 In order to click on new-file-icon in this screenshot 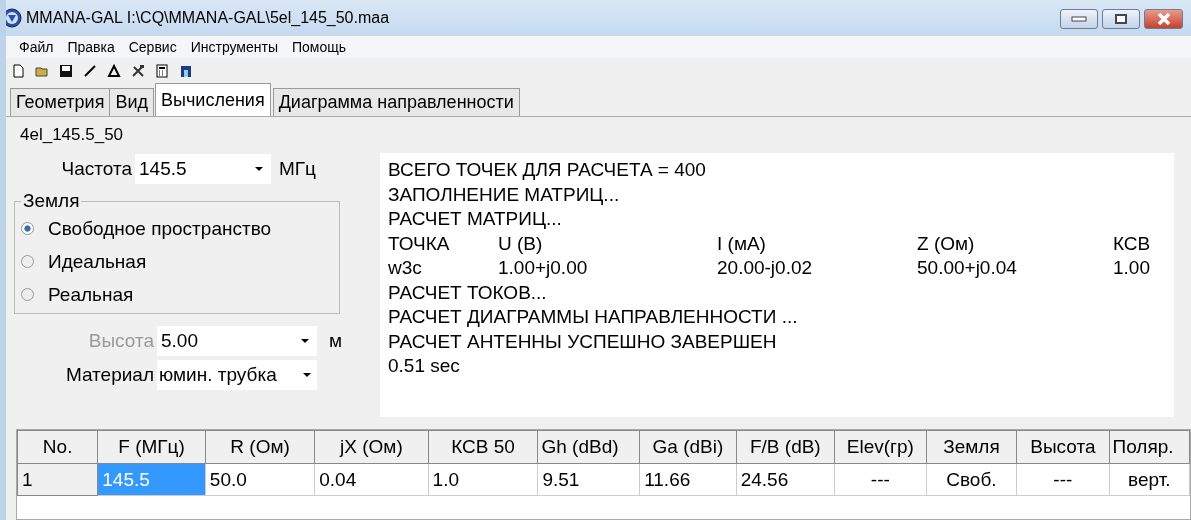, I will do `click(18, 71)`.